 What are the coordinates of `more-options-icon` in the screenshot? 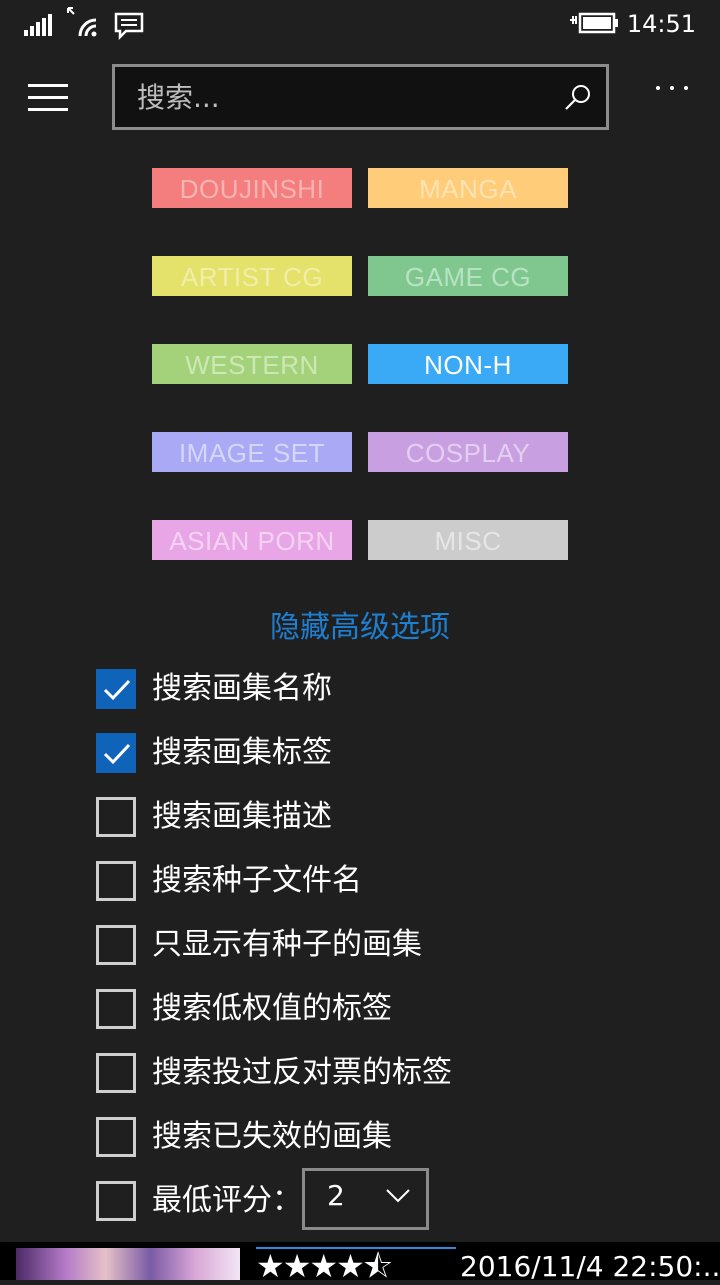 It's located at (673, 88).